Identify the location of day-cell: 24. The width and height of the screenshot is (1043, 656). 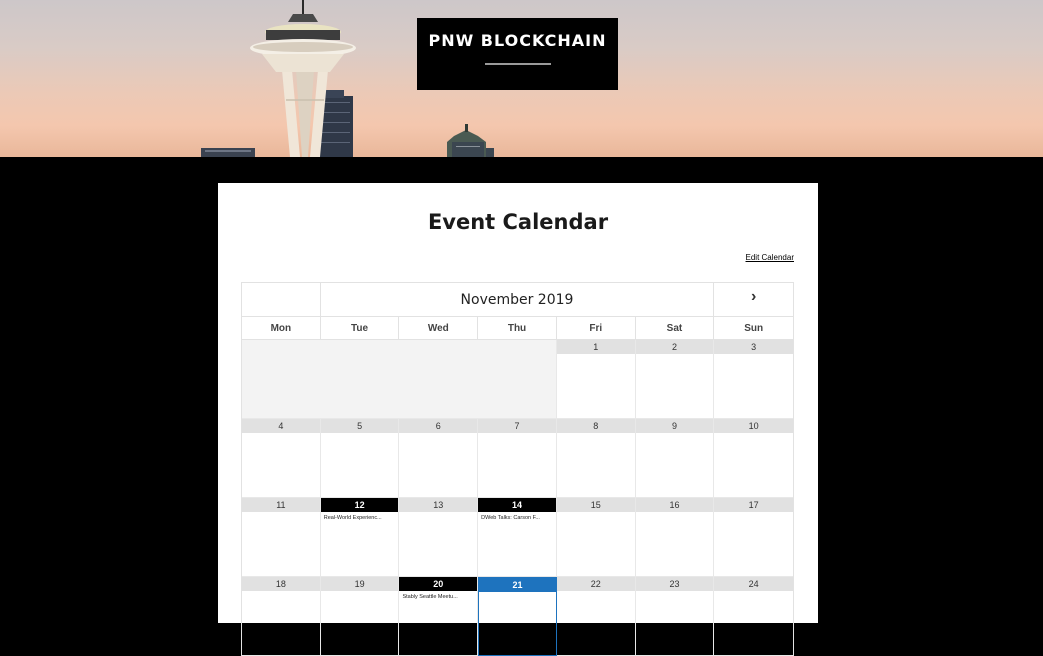
(754, 616).